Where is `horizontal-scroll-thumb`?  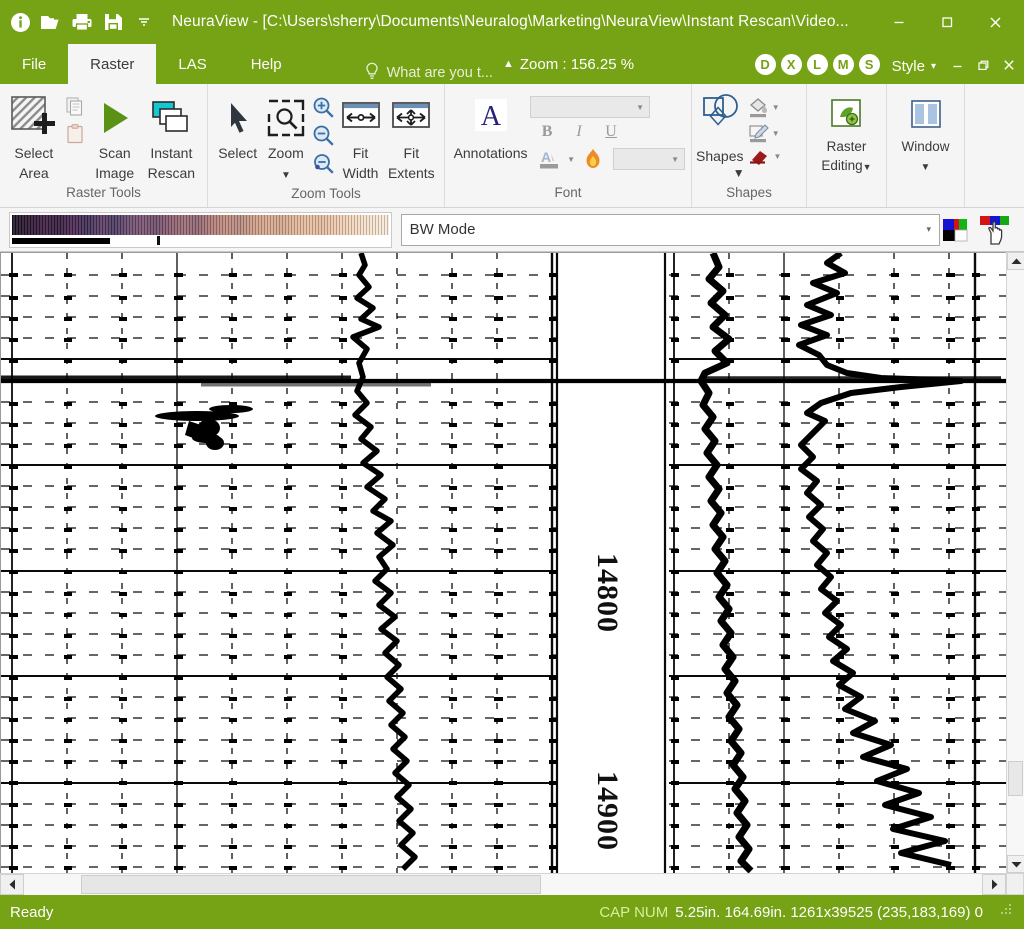
horizontal-scroll-thumb is located at coordinates (311, 884).